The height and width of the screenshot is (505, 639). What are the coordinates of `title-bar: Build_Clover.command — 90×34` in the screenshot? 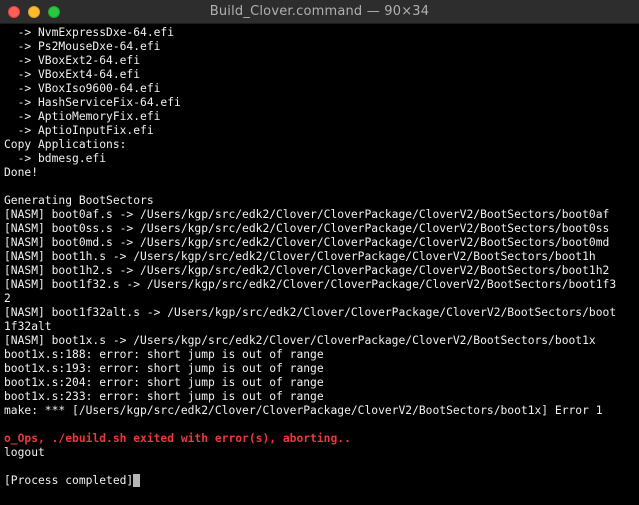 It's located at (319, 12).